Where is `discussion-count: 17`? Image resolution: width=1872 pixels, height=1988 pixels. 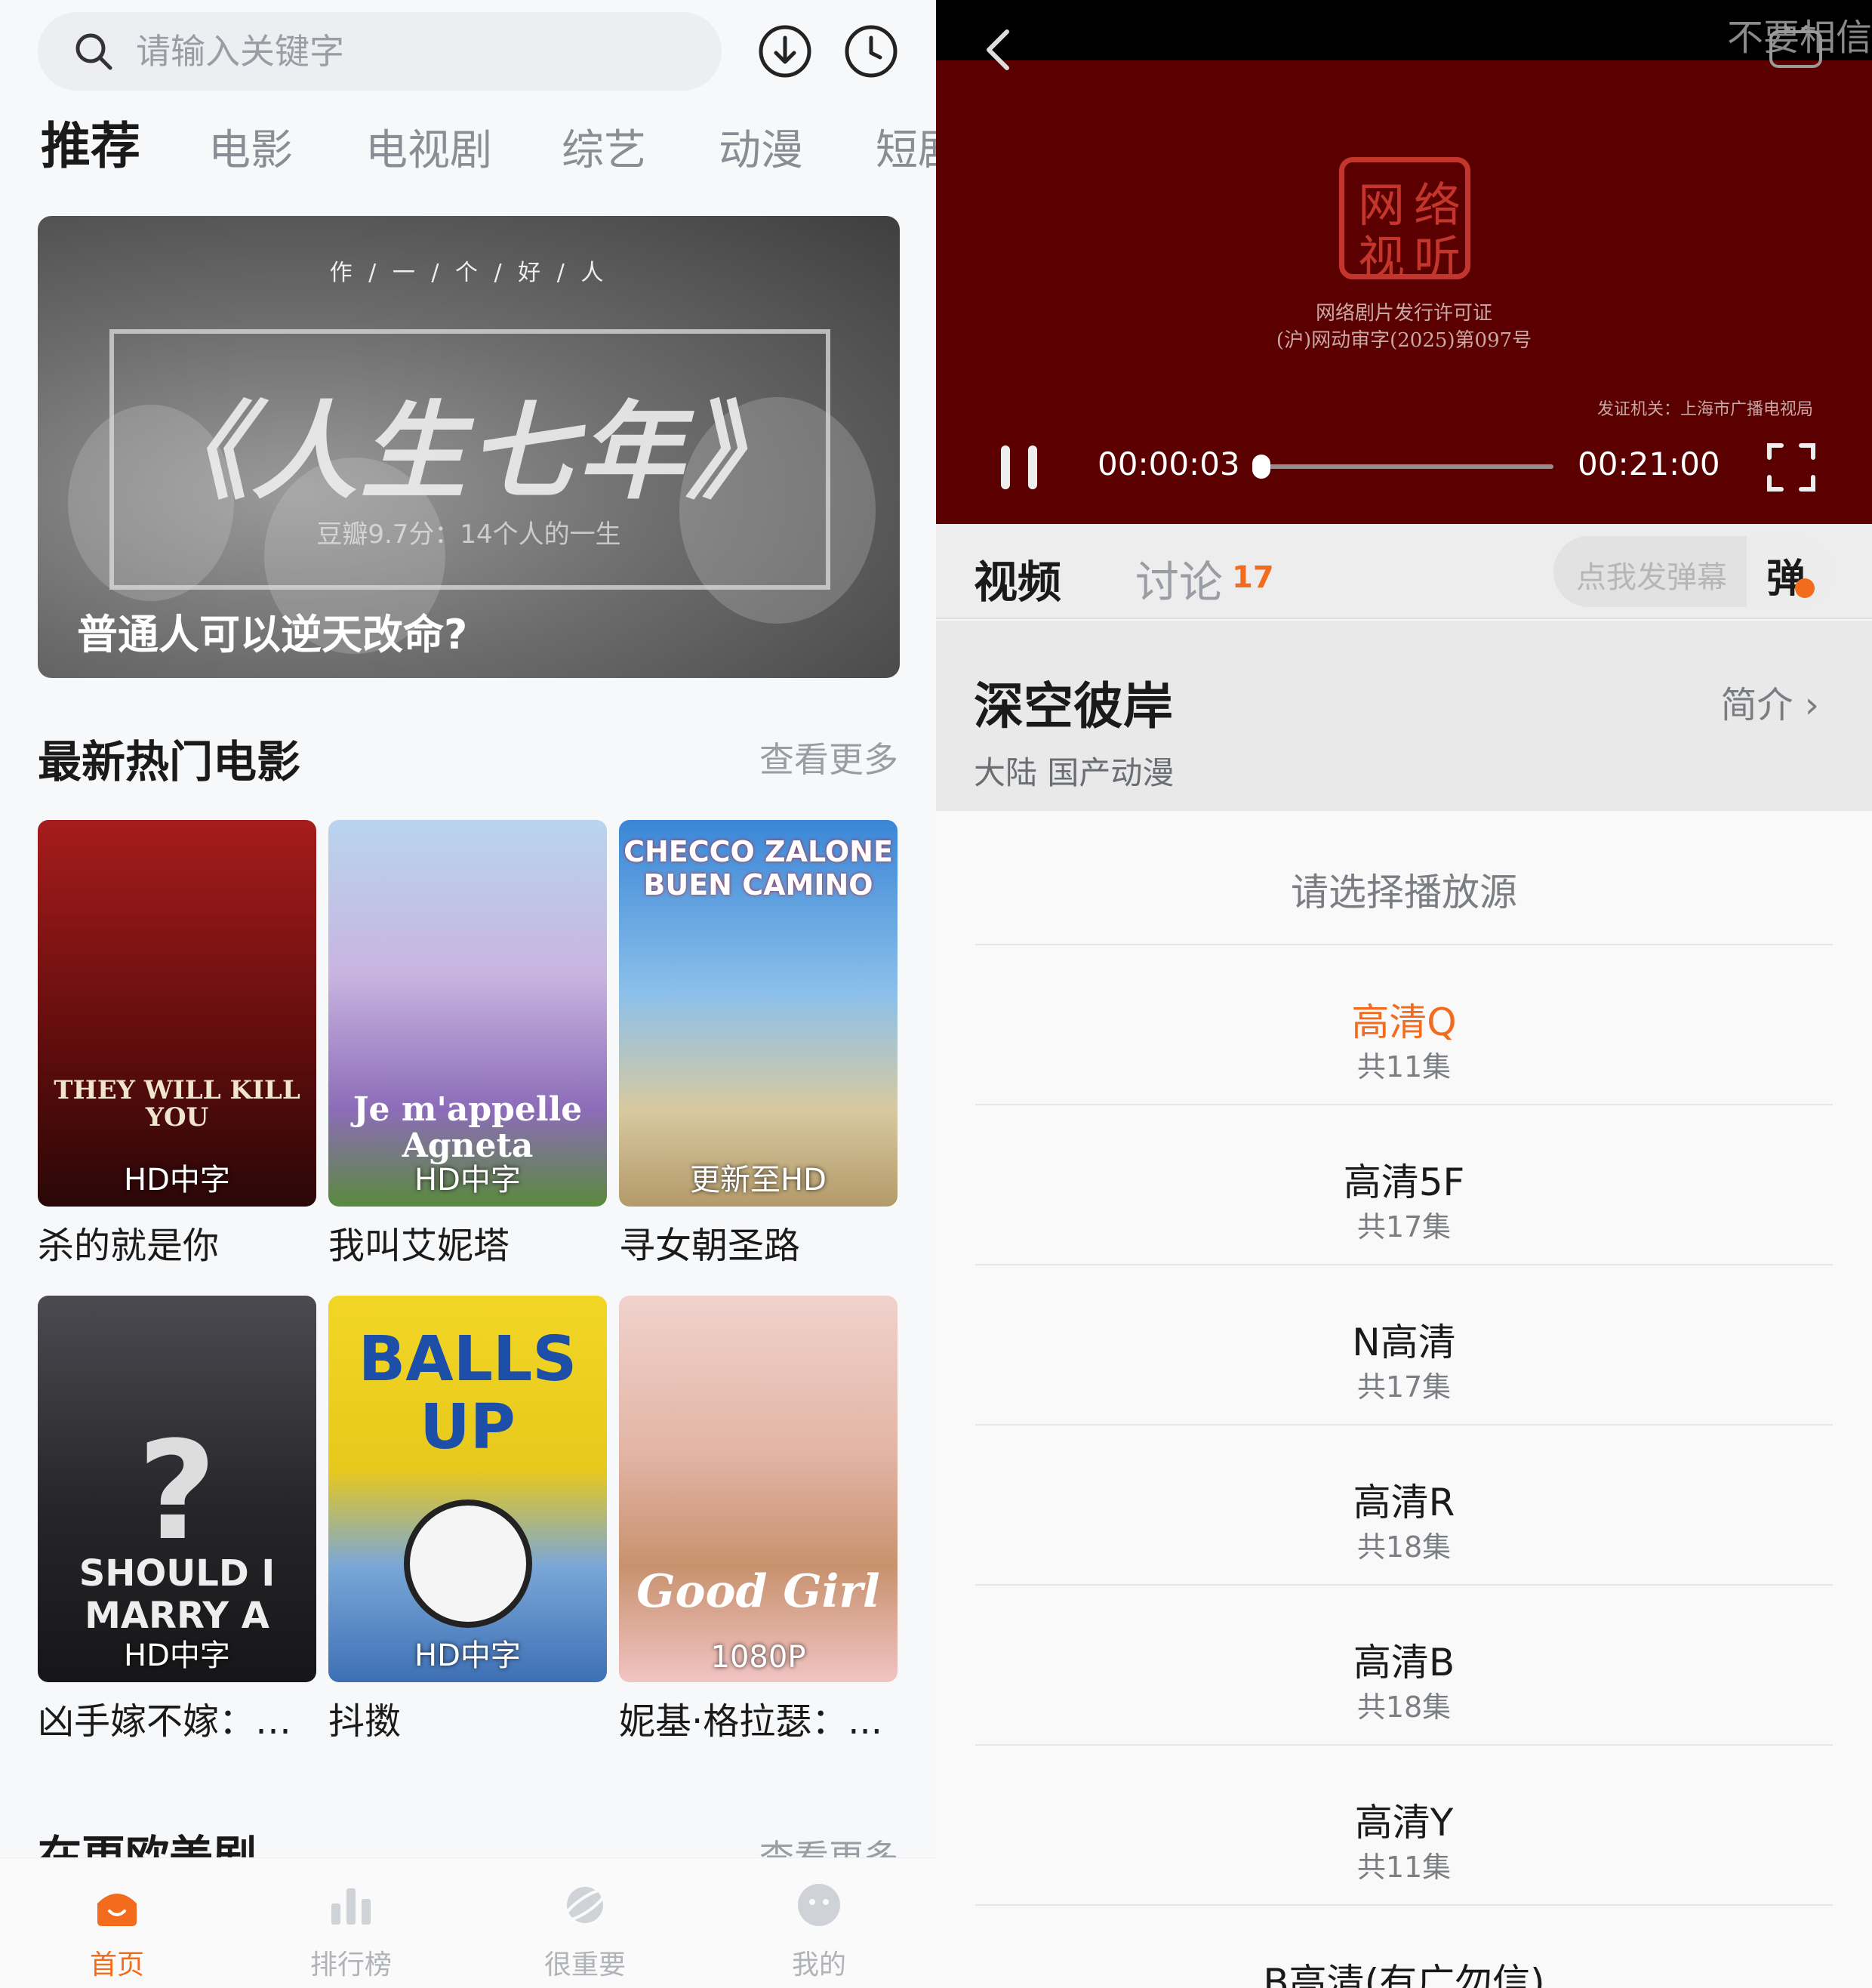
discussion-count: 17 is located at coordinates (1253, 577).